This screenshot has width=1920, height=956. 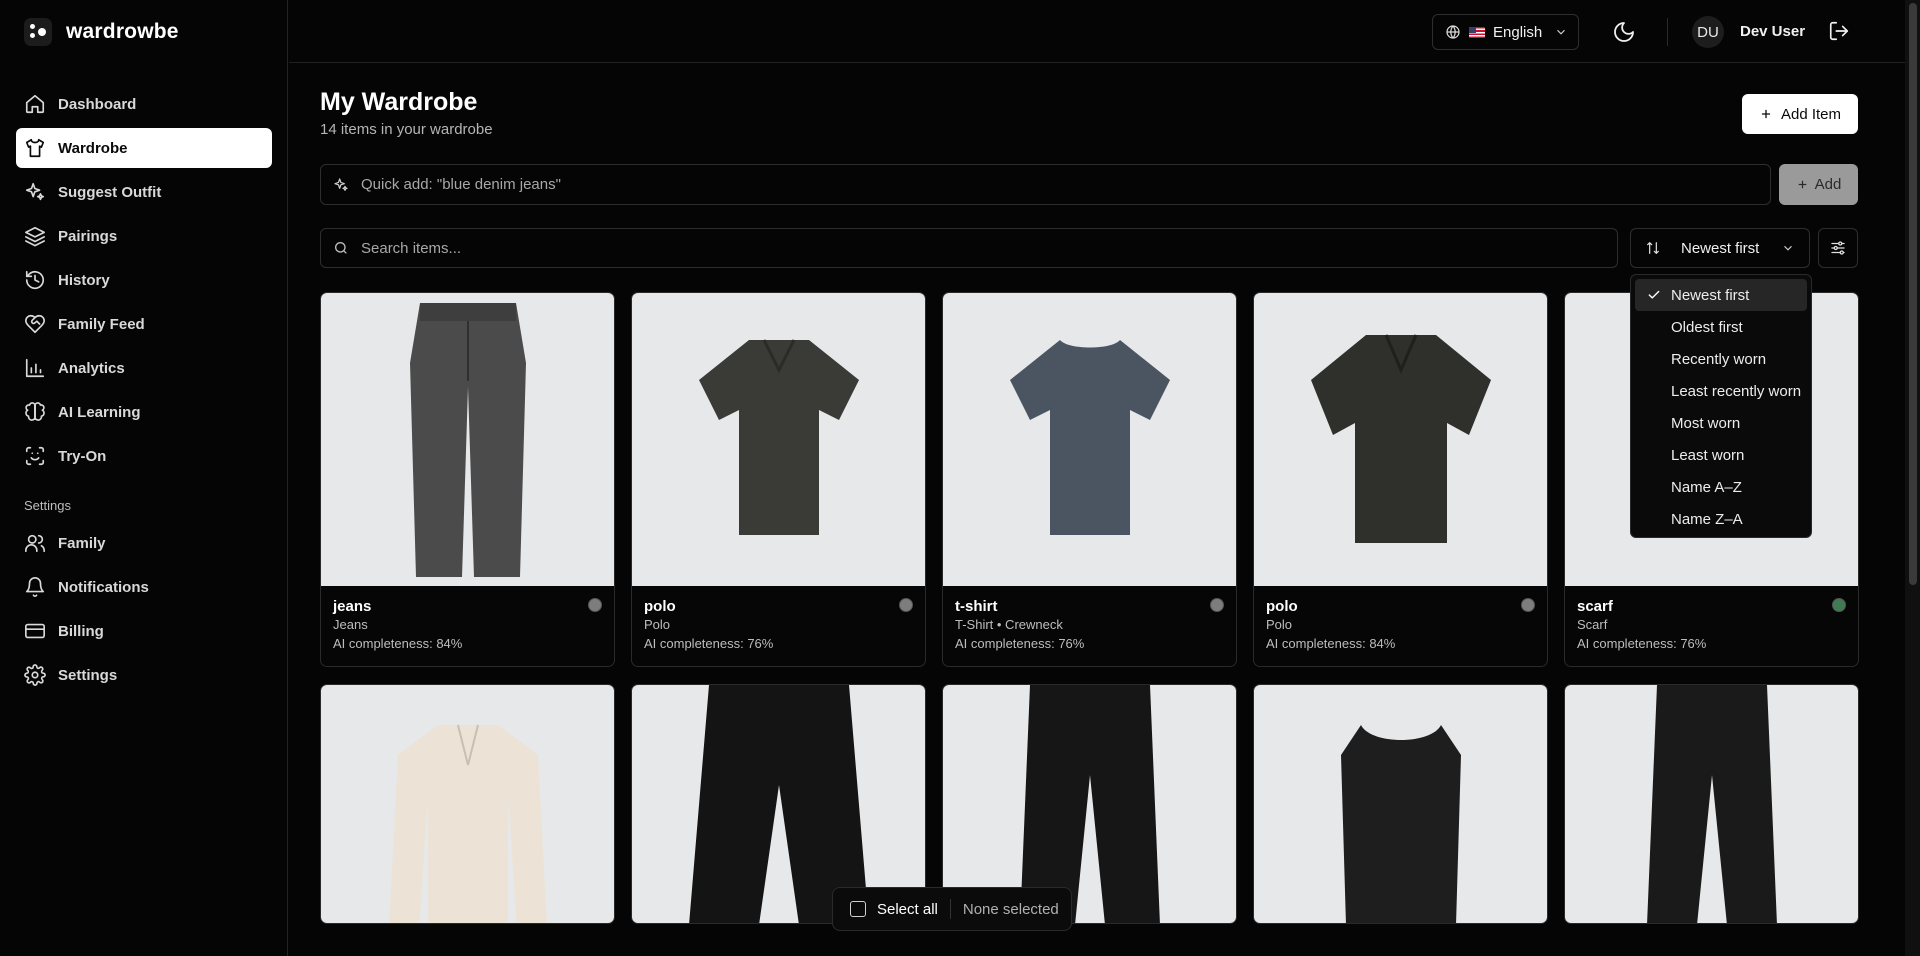 I want to click on sort-option-name-z-a: Name Z–A, so click(x=1721, y=519).